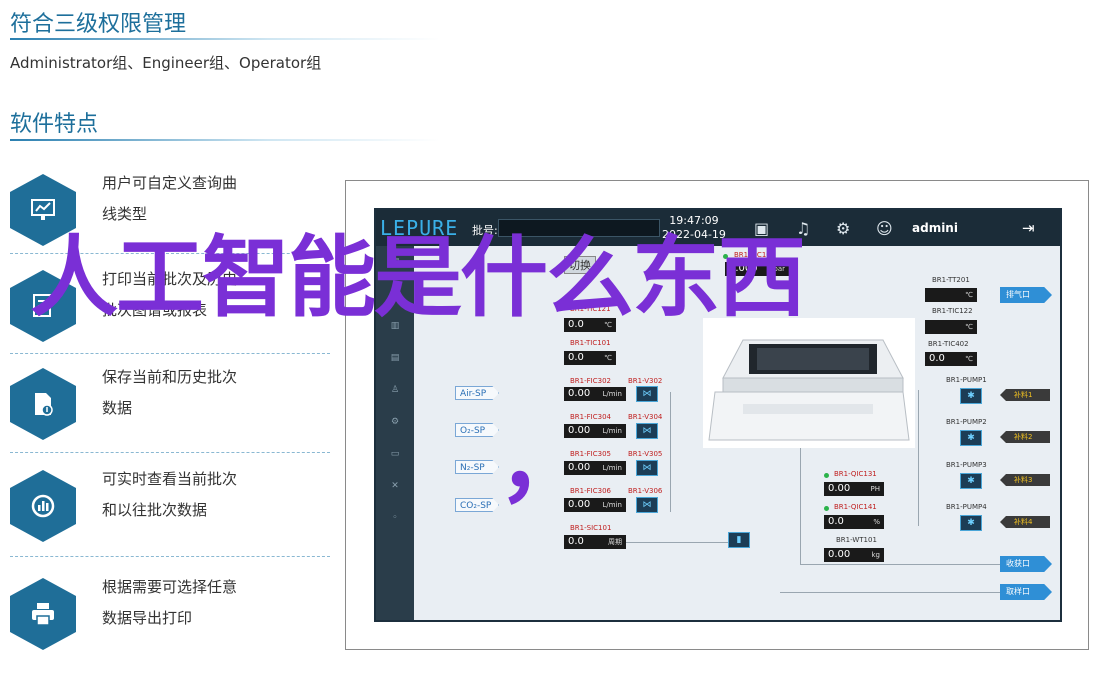  Describe the element at coordinates (856, 540) in the screenshot. I see `tag-label: BR1-WT101` at that location.